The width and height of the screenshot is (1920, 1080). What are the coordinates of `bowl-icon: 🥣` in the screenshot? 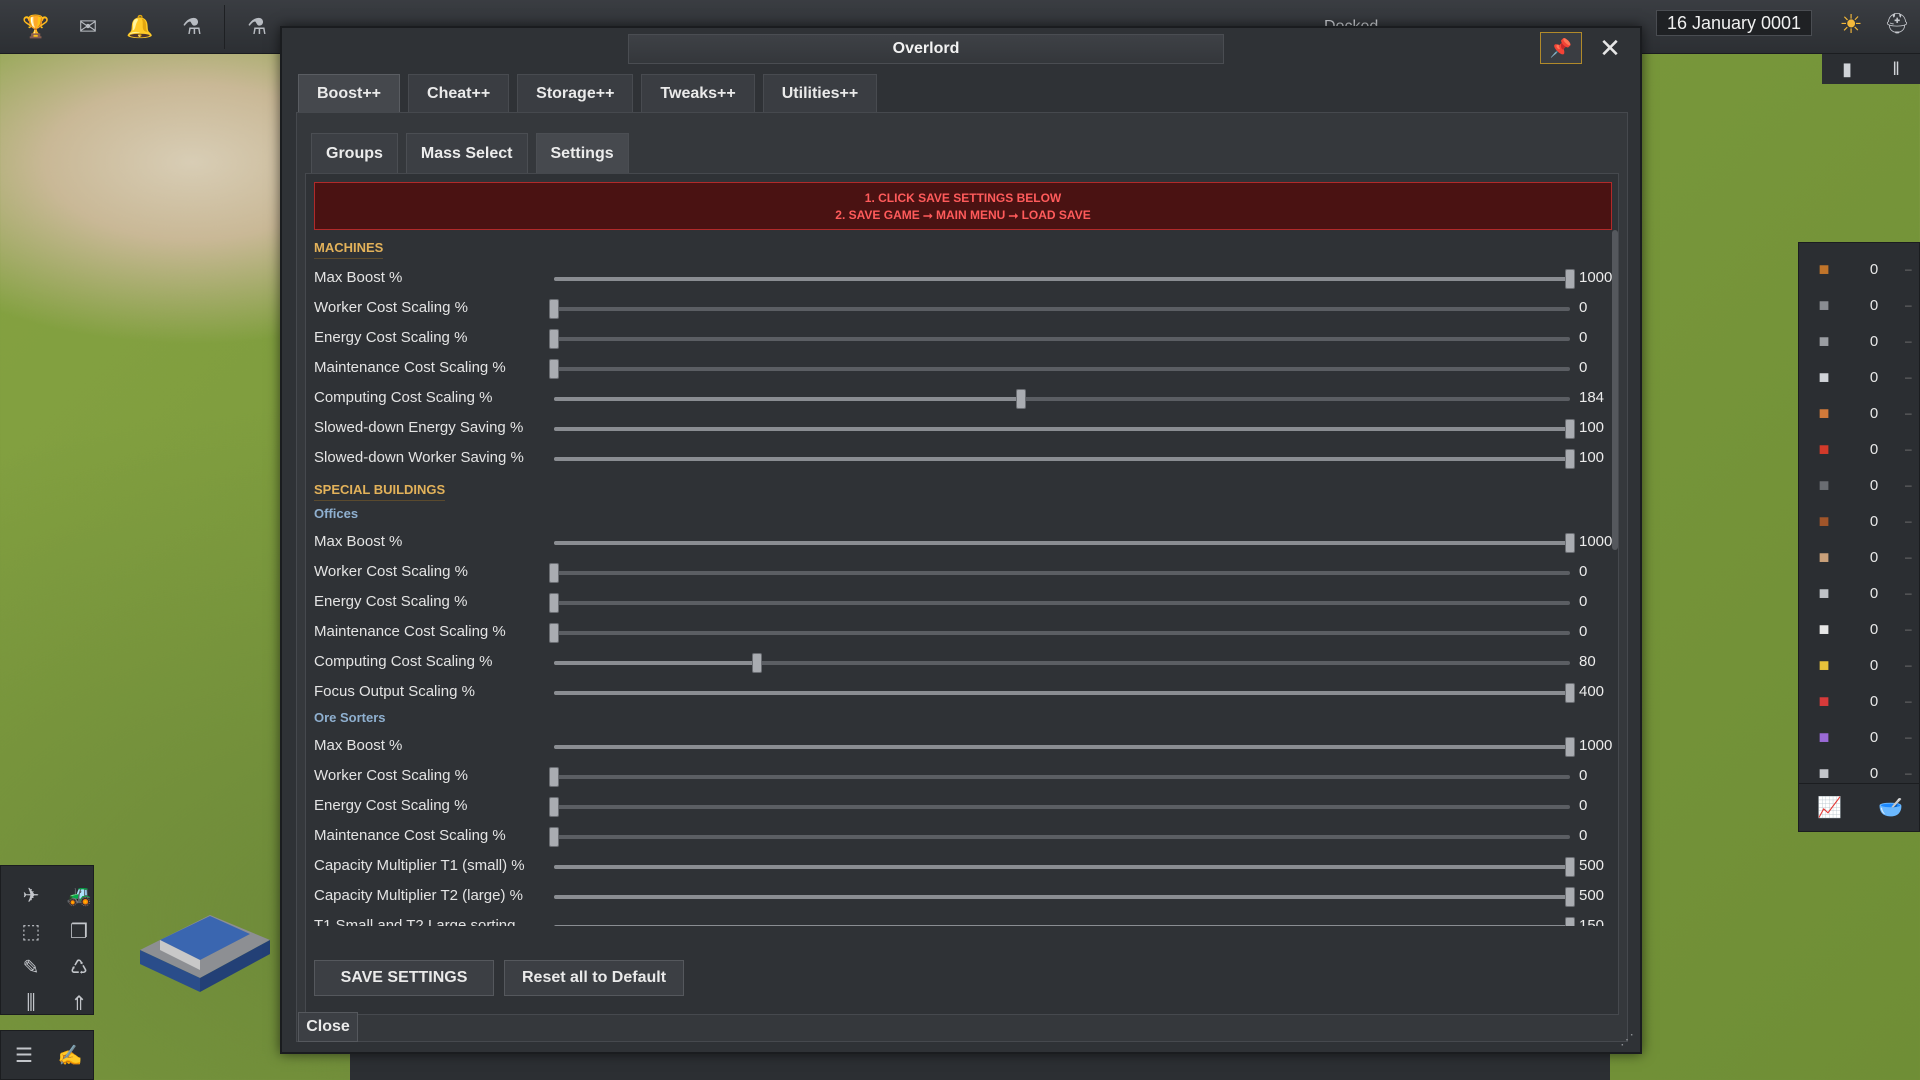 It's located at (1890, 807).